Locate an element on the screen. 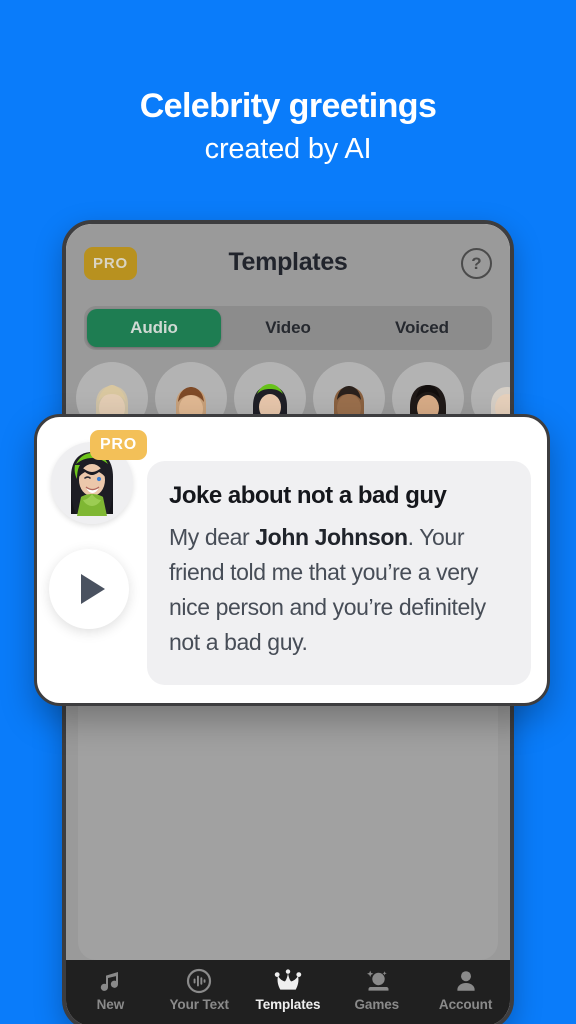  tab-your-text: Your Text is located at coordinates (199, 989).